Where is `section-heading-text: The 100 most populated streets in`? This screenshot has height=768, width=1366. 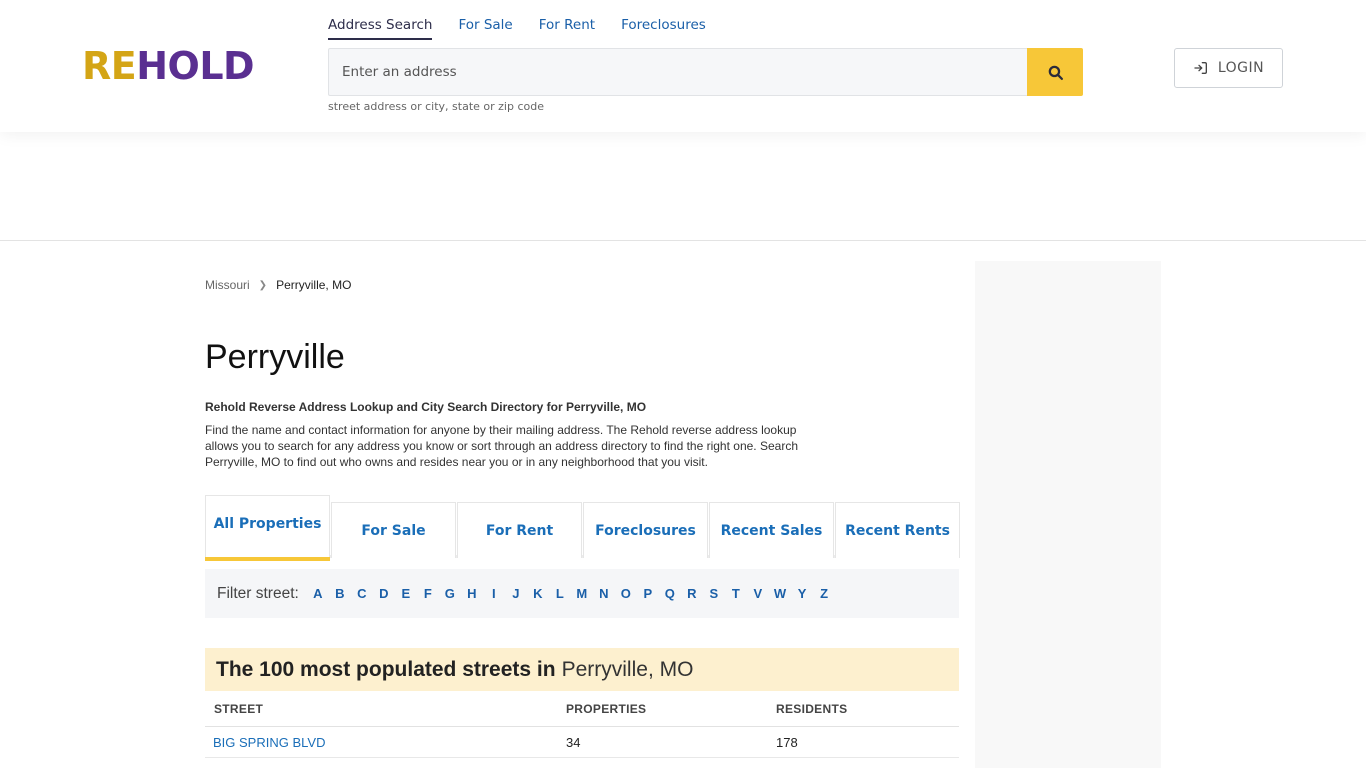 section-heading-text: The 100 most populated streets in is located at coordinates (386, 669).